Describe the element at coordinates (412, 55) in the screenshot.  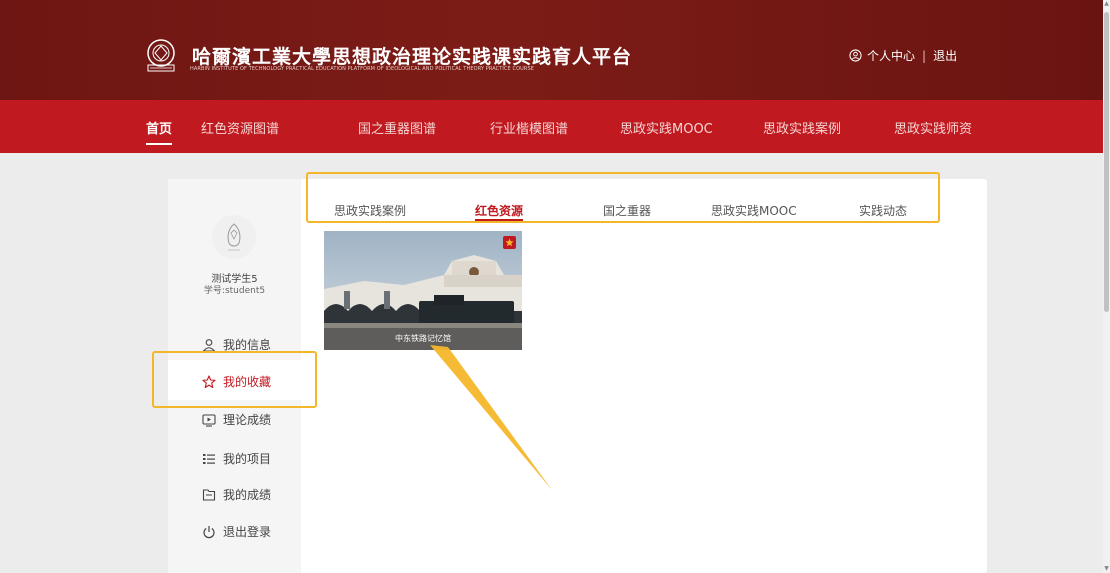
I see `site-title: 哈爾濱工業大學思想政治理论实践课实践育人平台` at that location.